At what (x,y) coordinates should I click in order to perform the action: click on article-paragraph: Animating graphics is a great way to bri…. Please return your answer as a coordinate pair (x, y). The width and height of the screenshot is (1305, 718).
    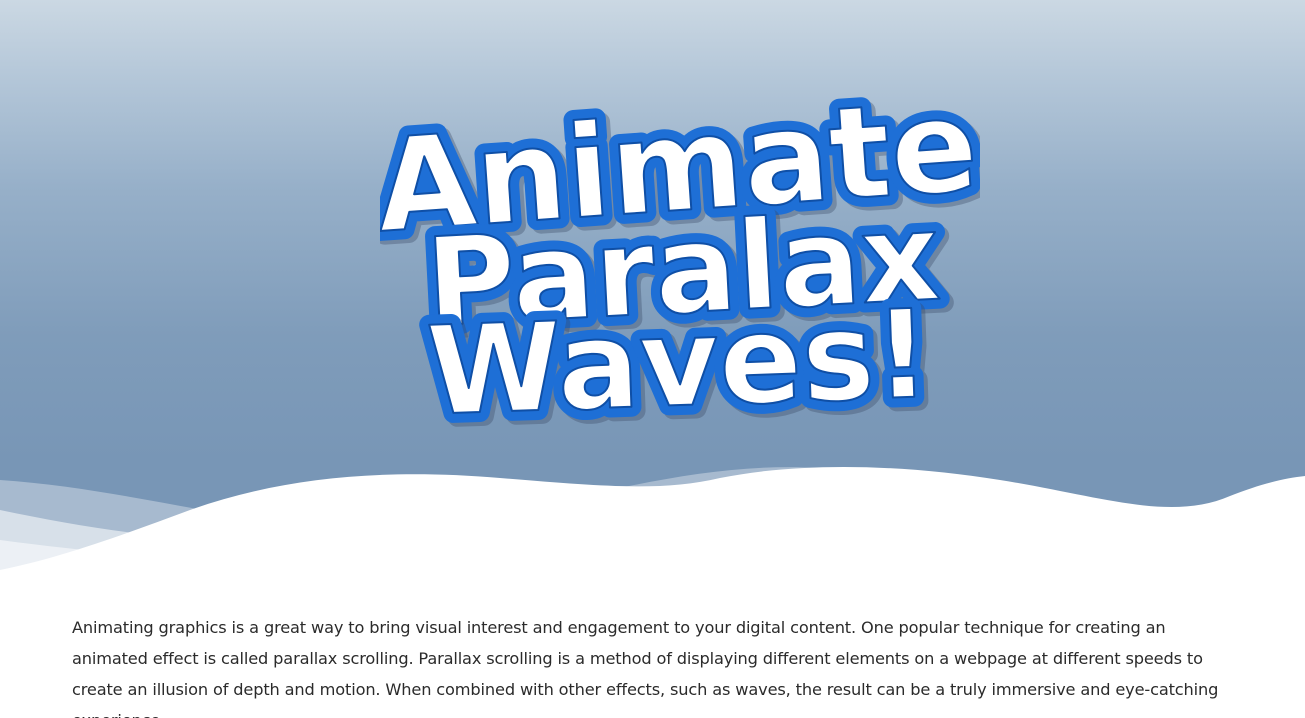
    Looking at the image, I should click on (645, 668).